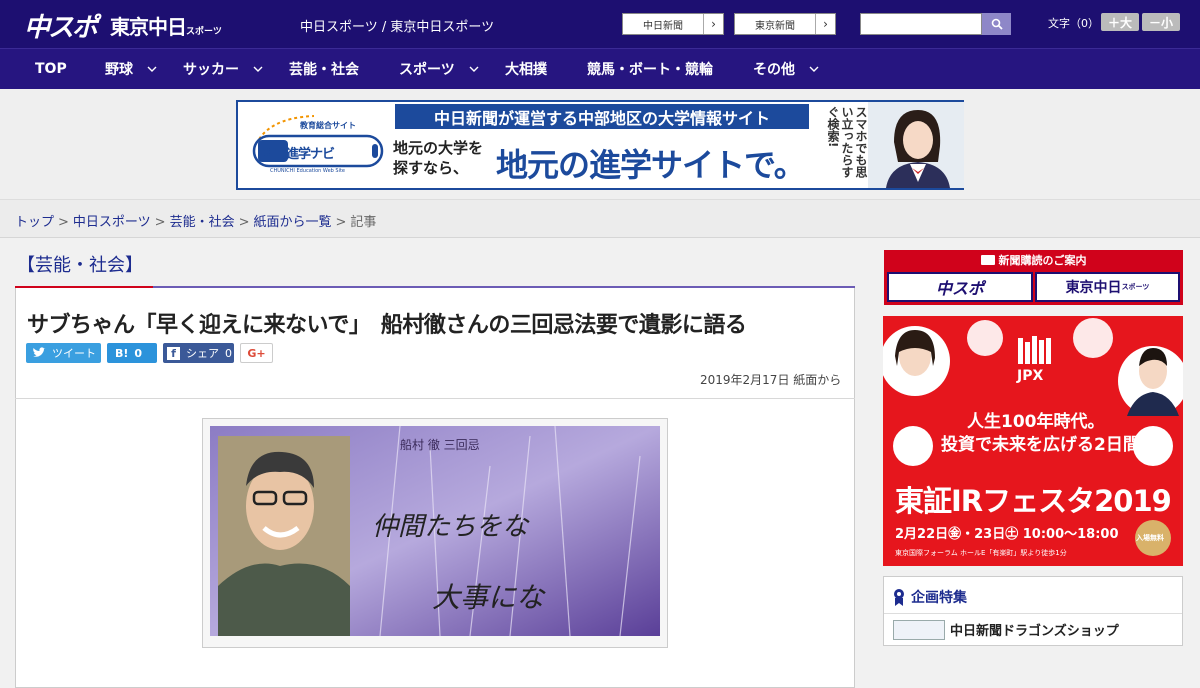  Describe the element at coordinates (1150, 538) in the screenshot. I see `ad-free-badge: 入場無料` at that location.